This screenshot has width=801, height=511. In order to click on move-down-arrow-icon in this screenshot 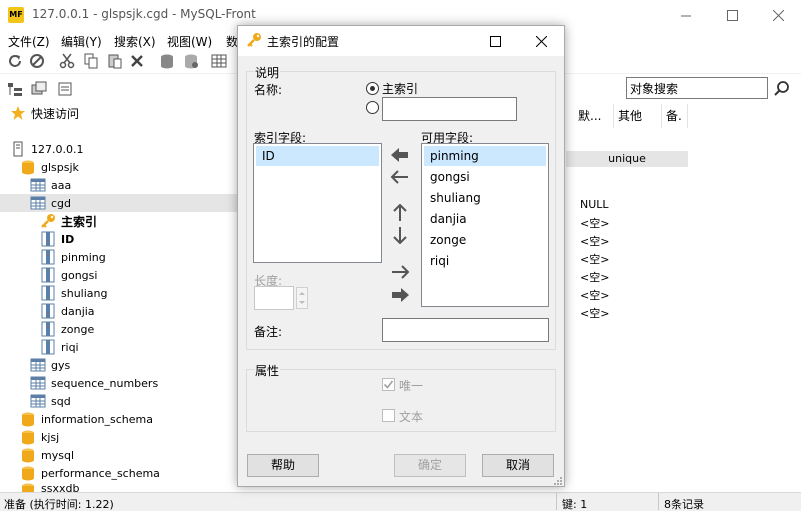, I will do `click(400, 235)`.